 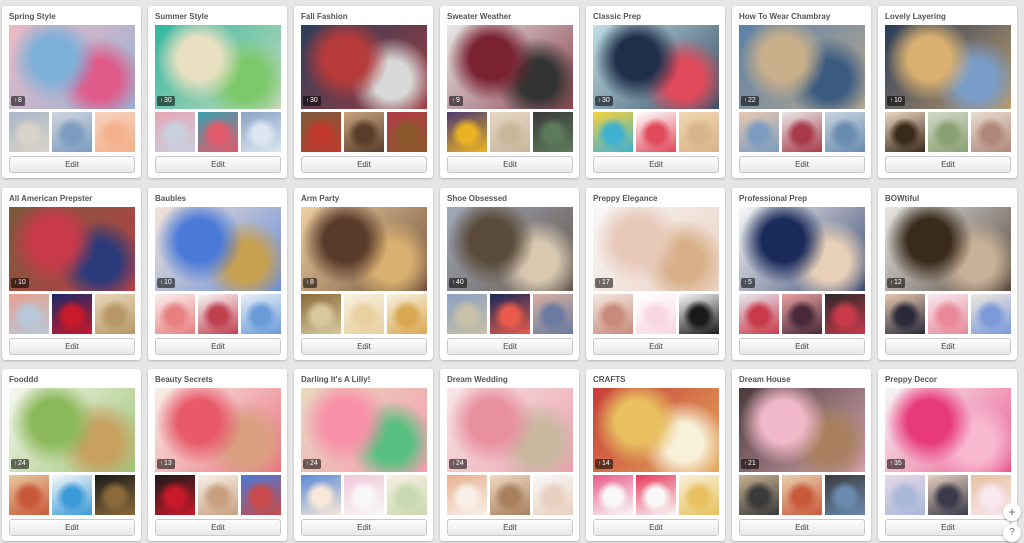 What do you see at coordinates (218, 249) in the screenshot?
I see `board-cover-image: ↑10` at bounding box center [218, 249].